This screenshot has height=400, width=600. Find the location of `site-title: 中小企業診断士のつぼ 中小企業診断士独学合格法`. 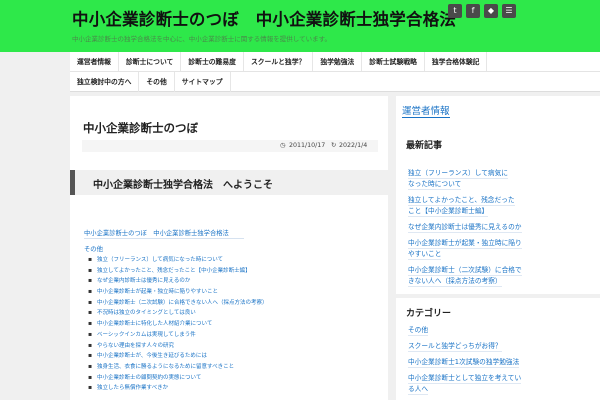

site-title: 中小企業診断士のつぼ 中小企業診断士独学合格法 is located at coordinates (264, 18).